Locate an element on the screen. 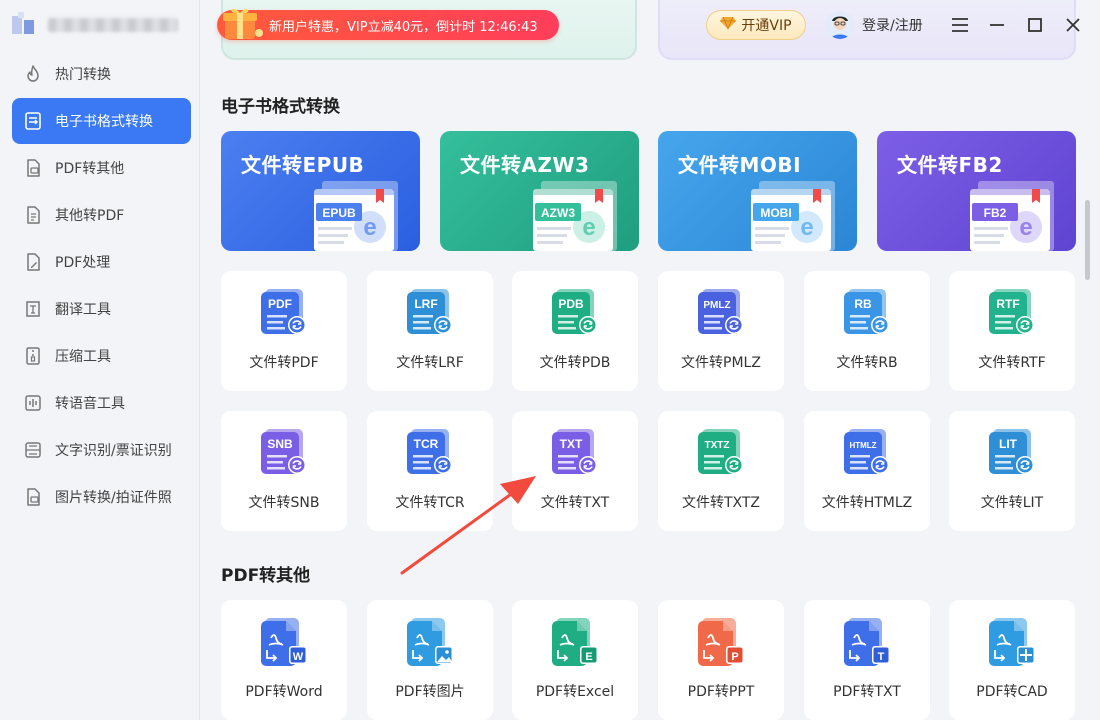 The image size is (1100, 720). ebook-illustration-icon: EPUB e is located at coordinates (347, 215).